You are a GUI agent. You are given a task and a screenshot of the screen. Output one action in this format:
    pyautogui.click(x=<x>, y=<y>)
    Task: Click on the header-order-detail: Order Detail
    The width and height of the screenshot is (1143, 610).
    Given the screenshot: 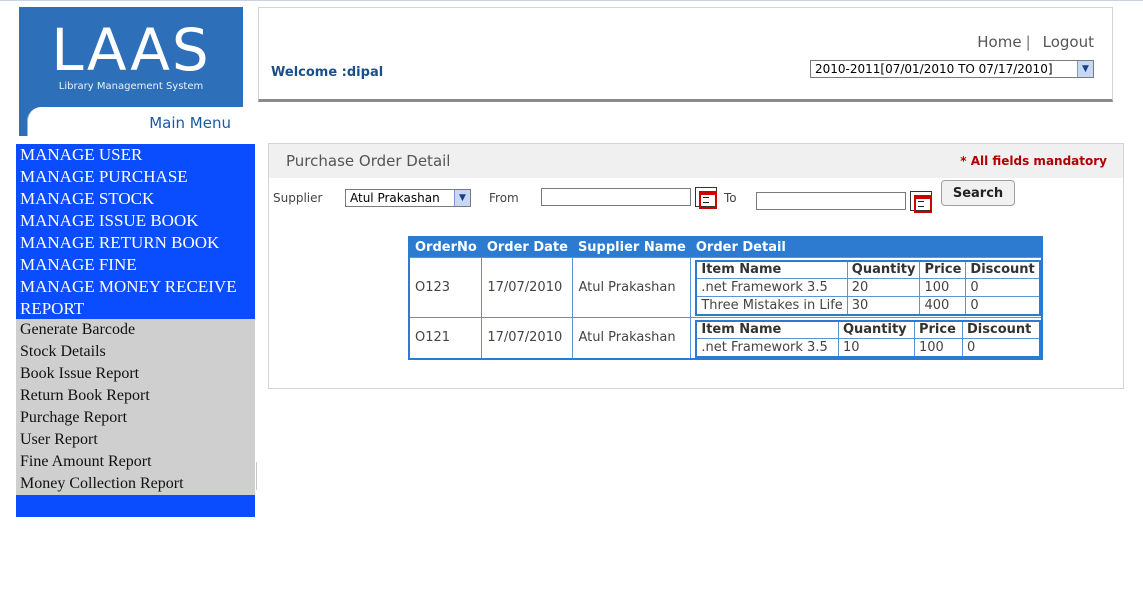 What is the action you would take?
    pyautogui.click(x=866, y=247)
    